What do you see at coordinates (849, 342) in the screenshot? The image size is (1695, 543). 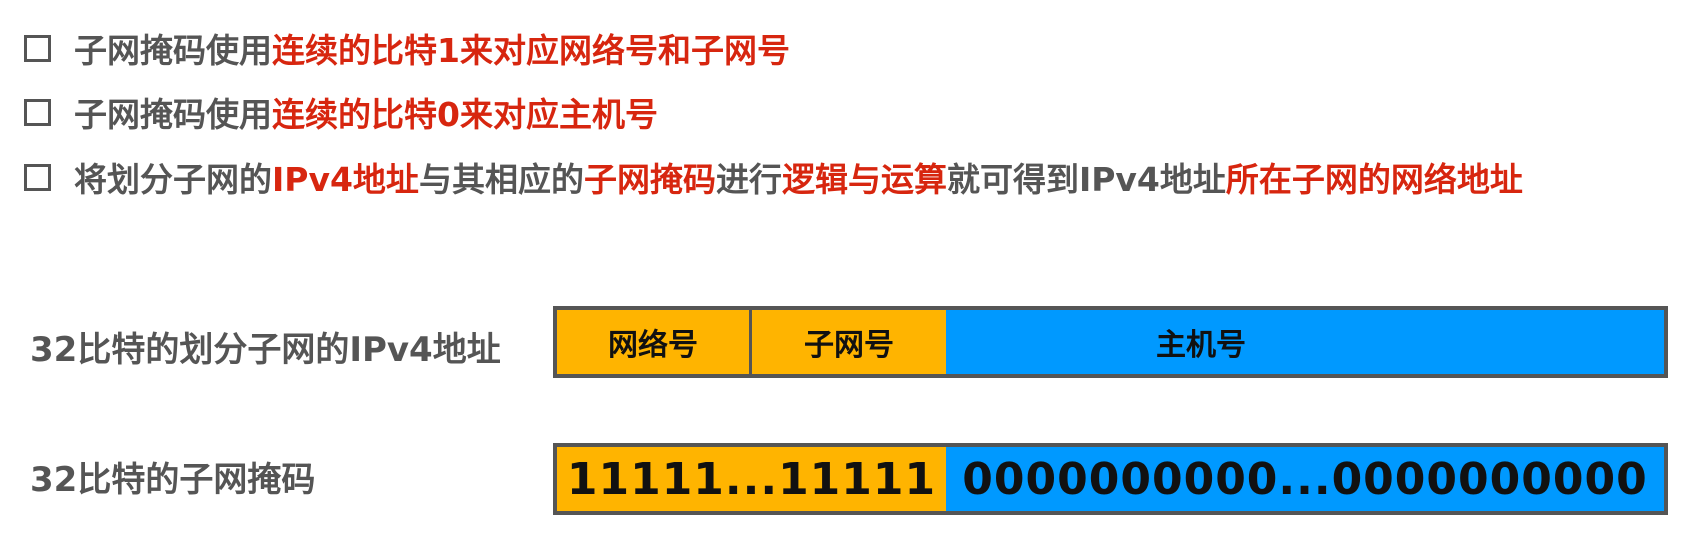 I see `subnet-segment: 子网号` at bounding box center [849, 342].